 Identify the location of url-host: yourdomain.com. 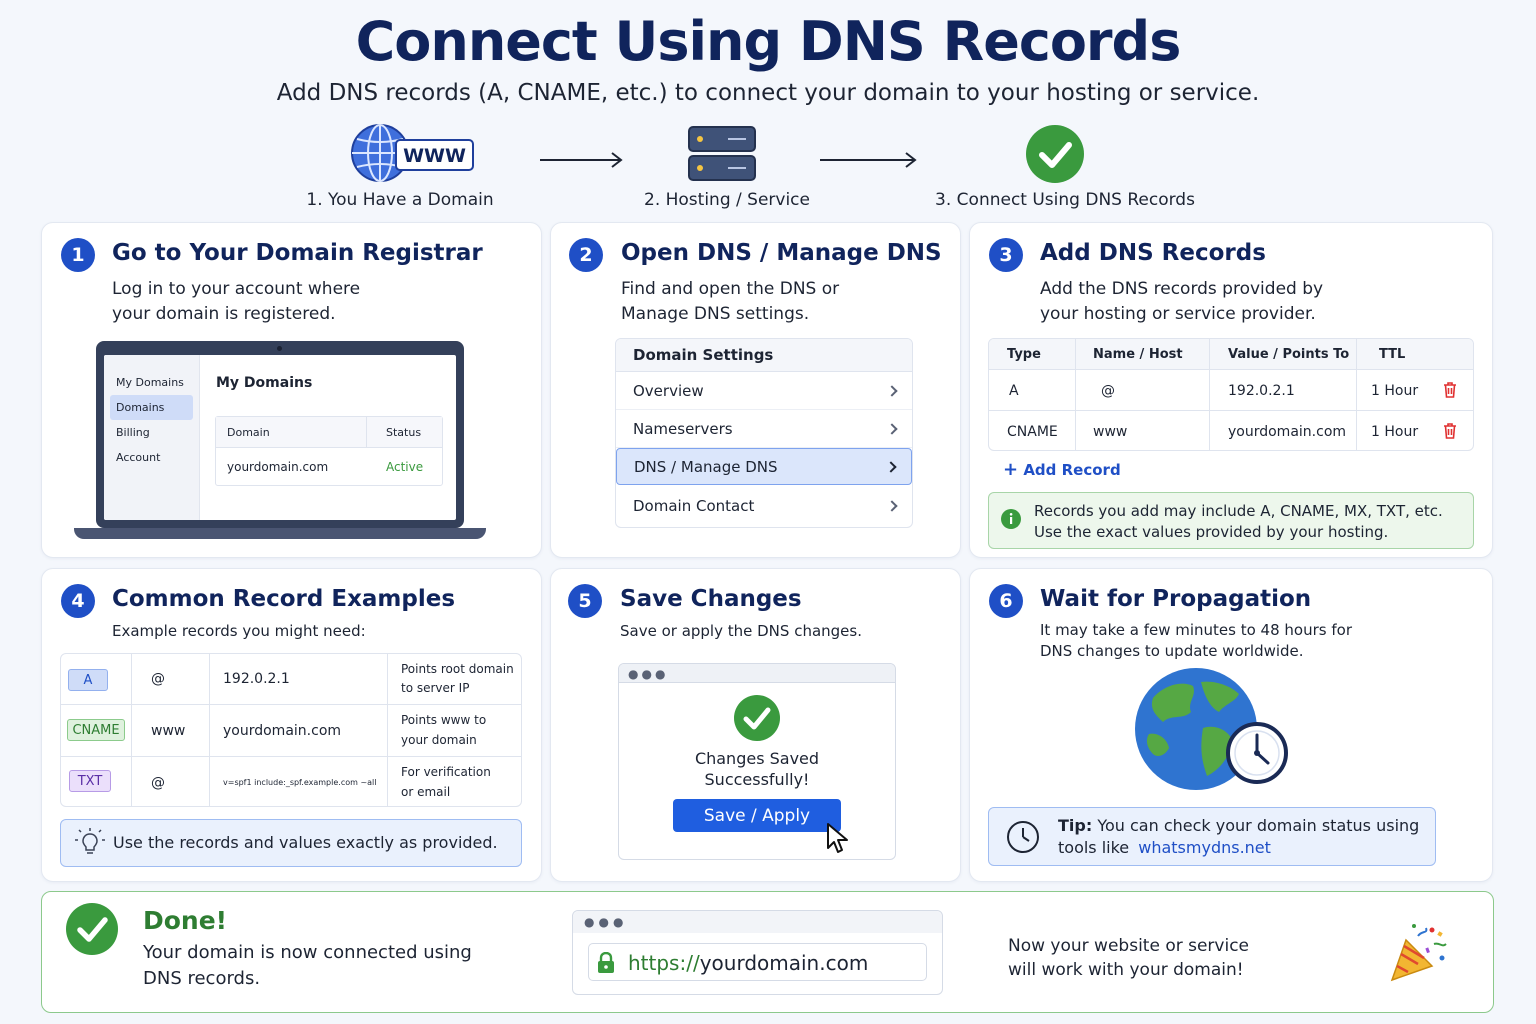
(784, 963).